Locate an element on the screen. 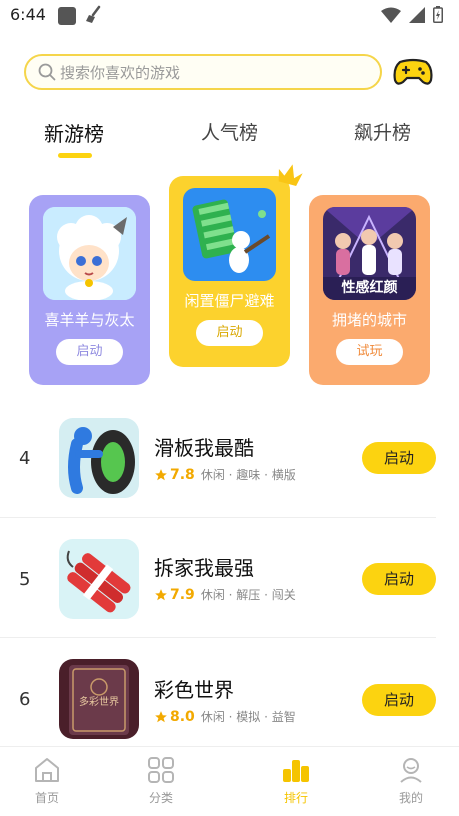 The height and width of the screenshot is (816, 459). nav-ranking: 排行 is located at coordinates (296, 780).